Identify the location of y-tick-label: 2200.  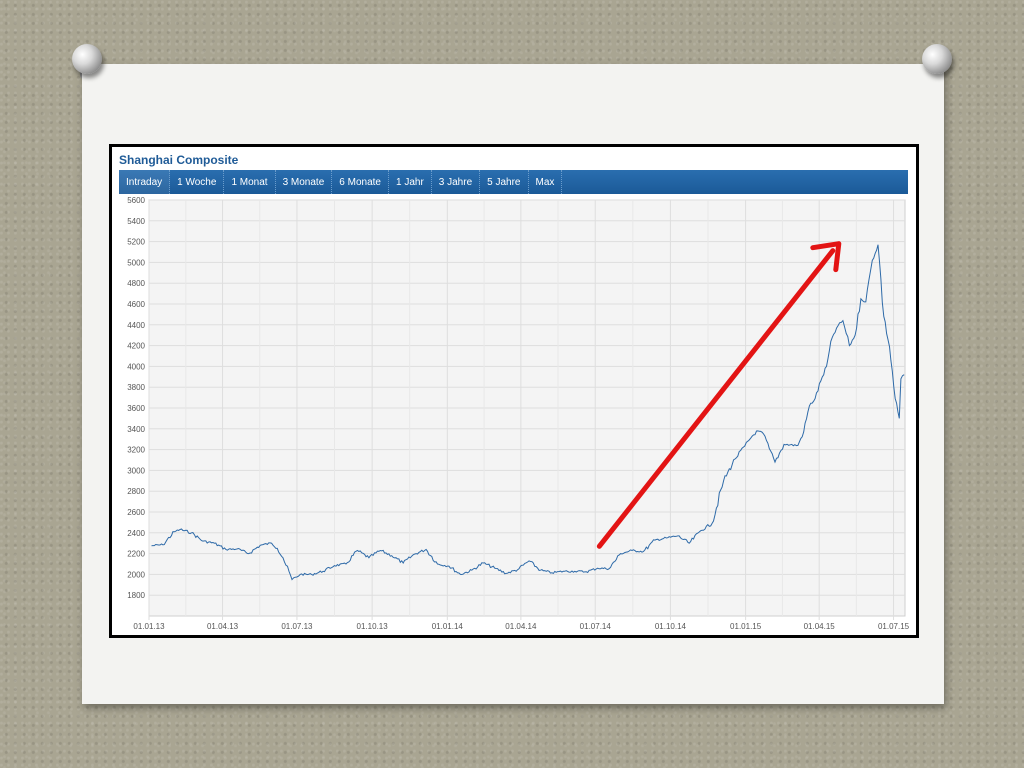
(136, 554).